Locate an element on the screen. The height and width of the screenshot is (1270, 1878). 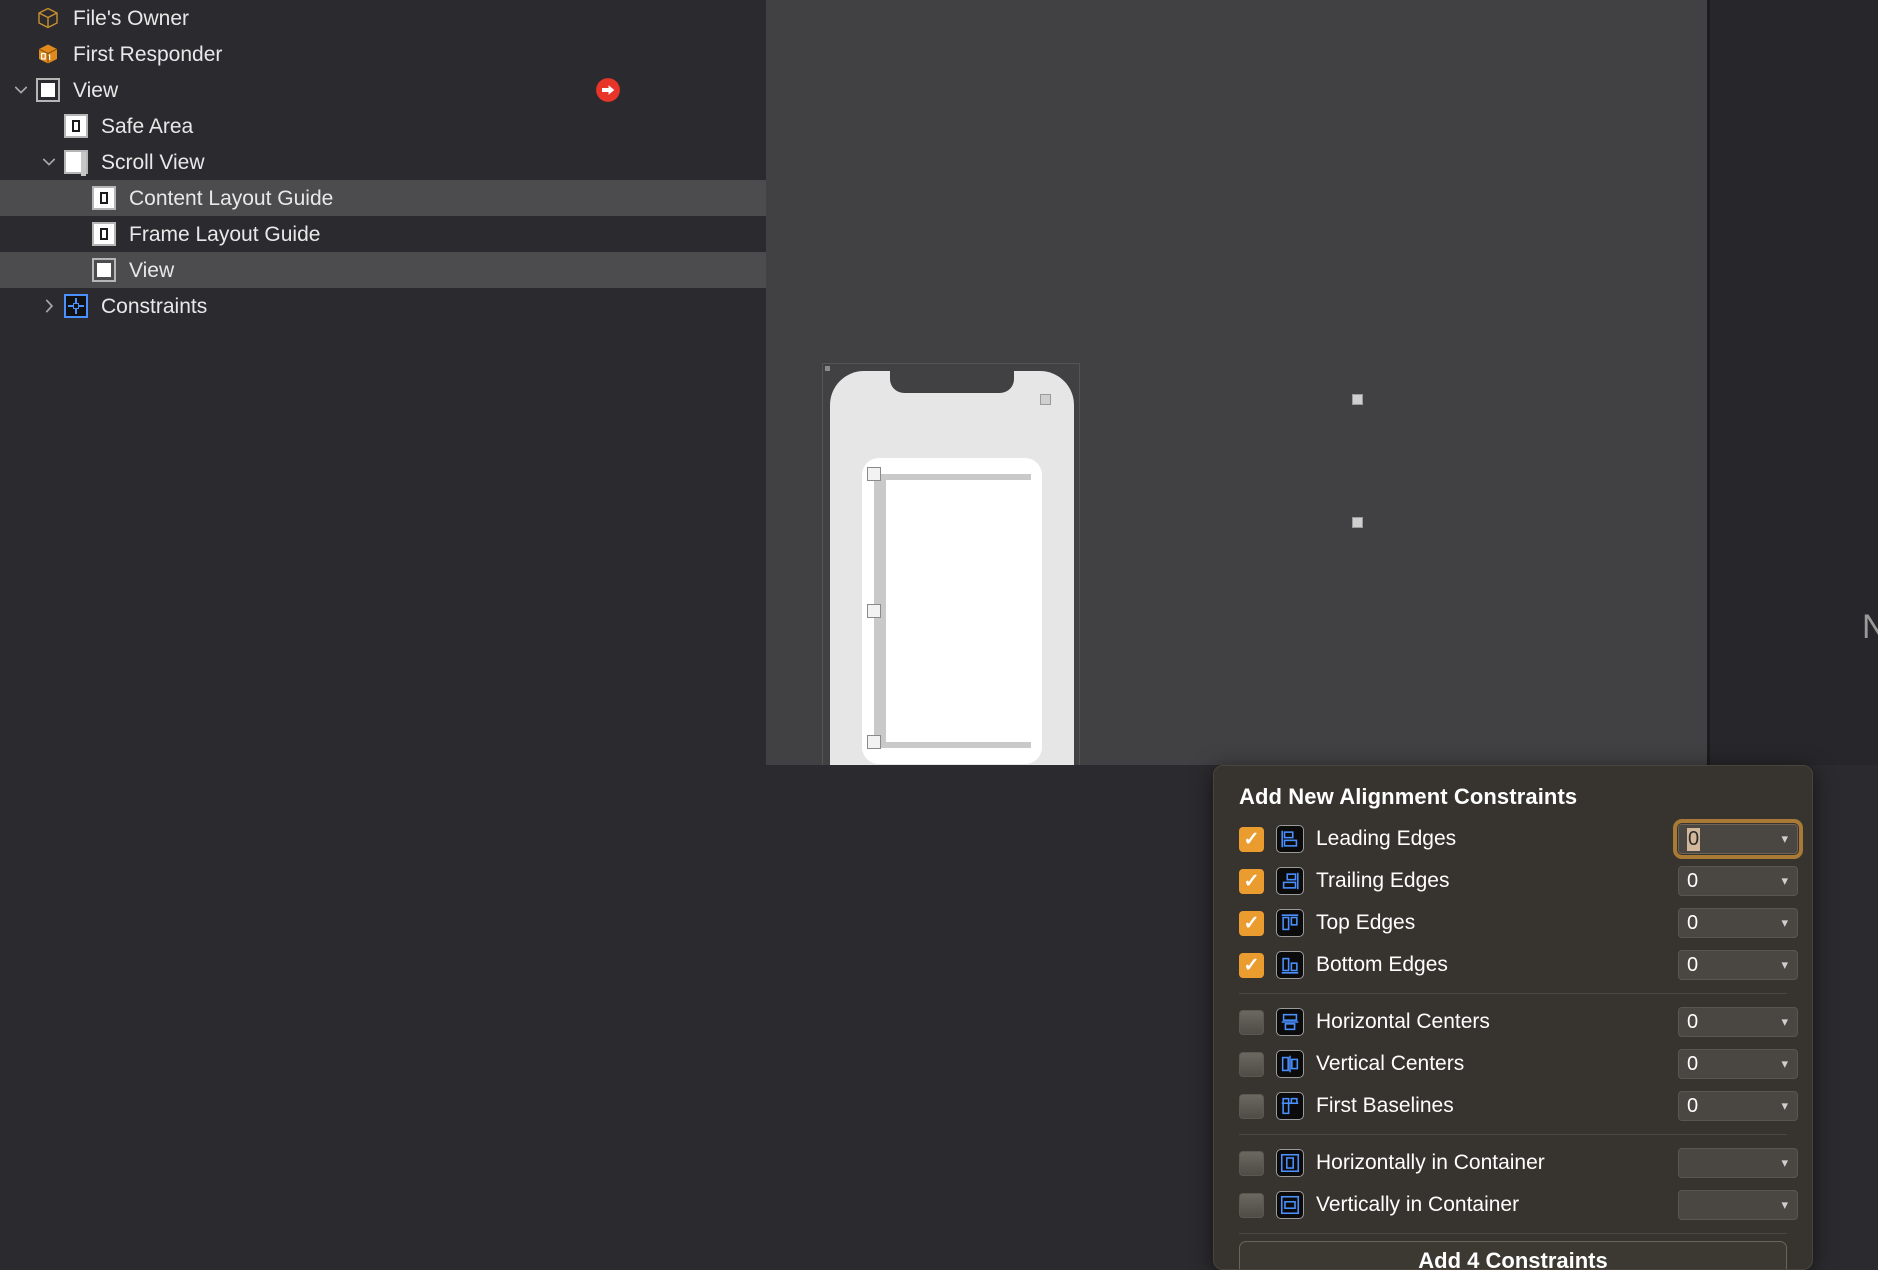
constant-field-horizontally-in-container: ▾ is located at coordinates (1738, 1163).